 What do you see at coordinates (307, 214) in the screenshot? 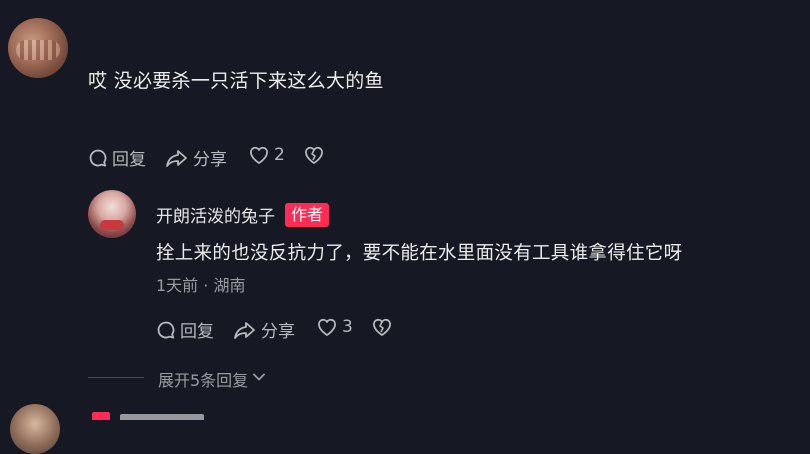
I see `author-badge: 作者` at bounding box center [307, 214].